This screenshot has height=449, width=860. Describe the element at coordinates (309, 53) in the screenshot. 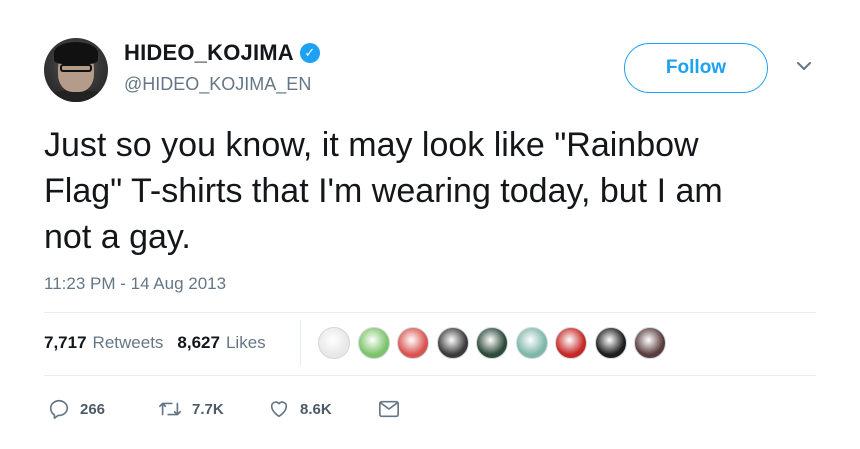

I see `verified-badge-icon: ✓` at that location.